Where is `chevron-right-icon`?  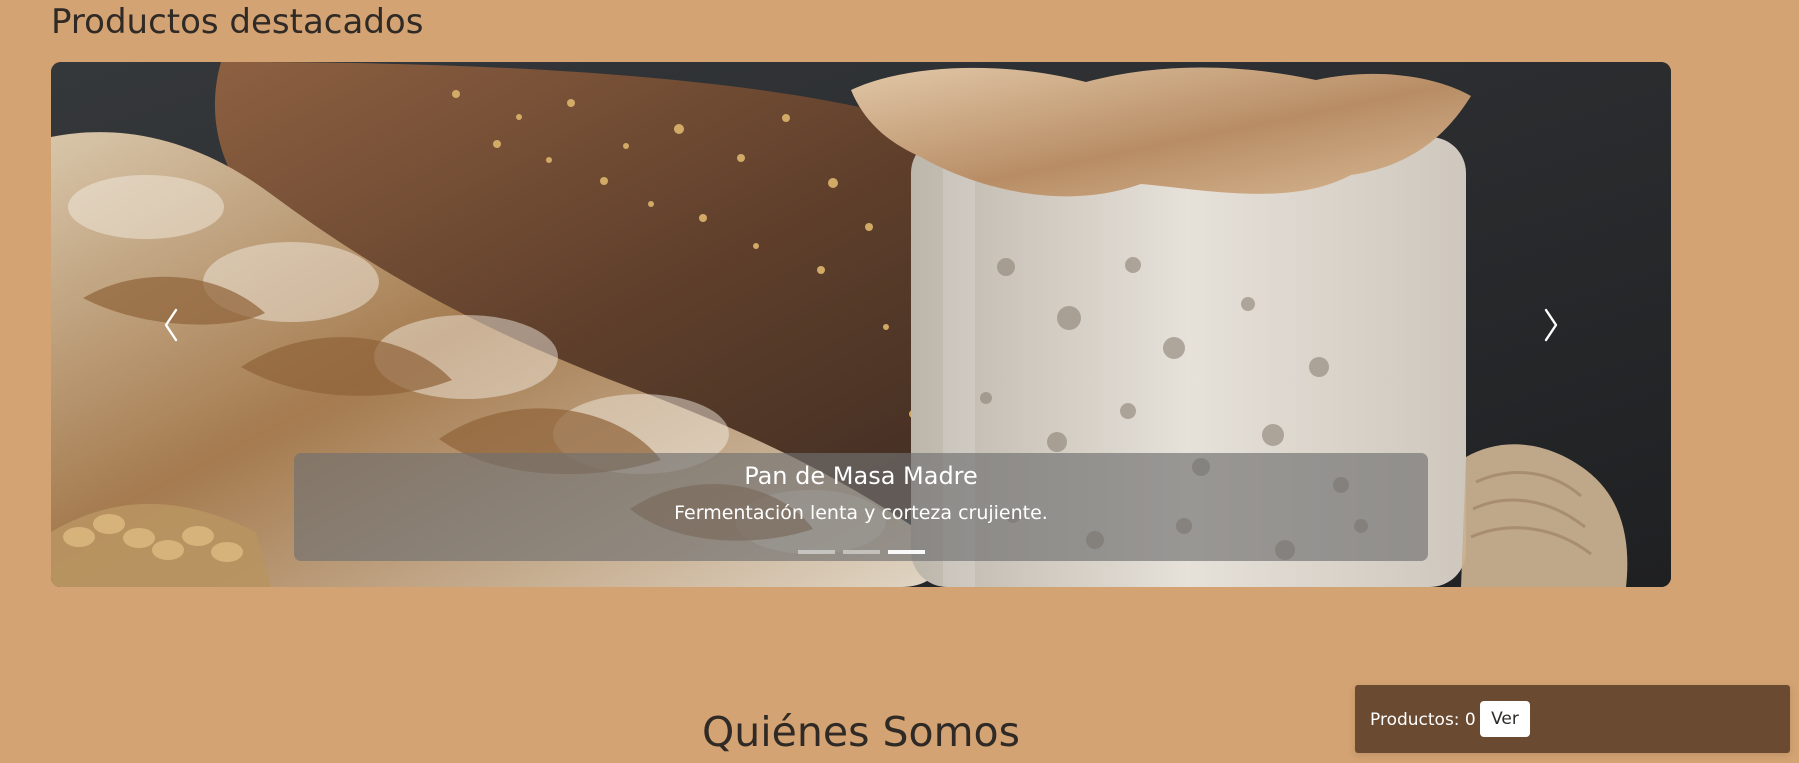 chevron-right-icon is located at coordinates (1551, 324).